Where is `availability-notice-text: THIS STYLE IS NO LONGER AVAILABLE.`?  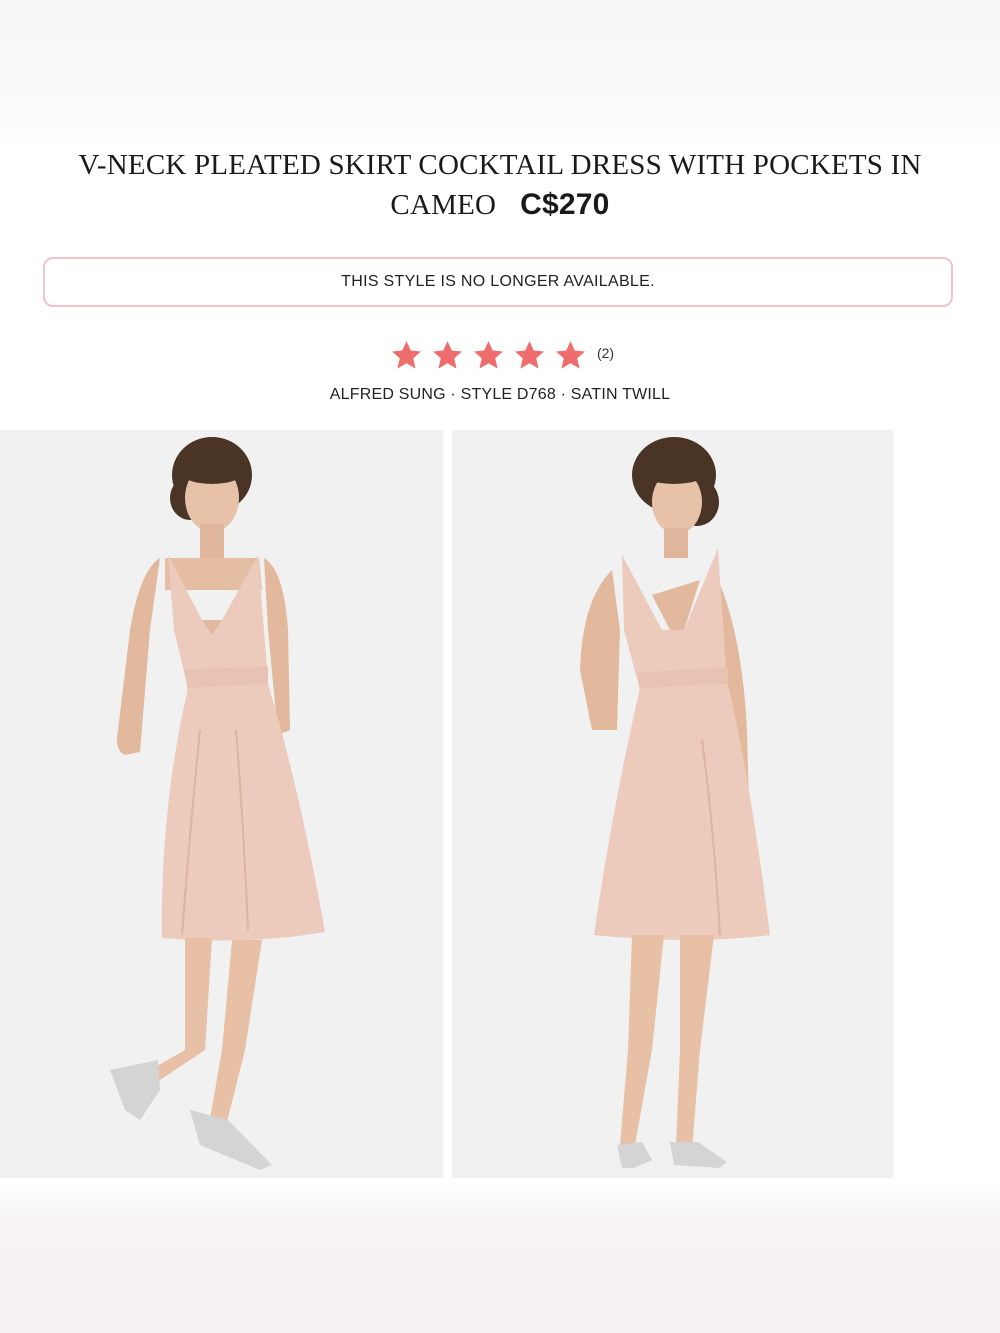
availability-notice-text: THIS STYLE IS NO LONGER AVAILABLE. is located at coordinates (498, 281).